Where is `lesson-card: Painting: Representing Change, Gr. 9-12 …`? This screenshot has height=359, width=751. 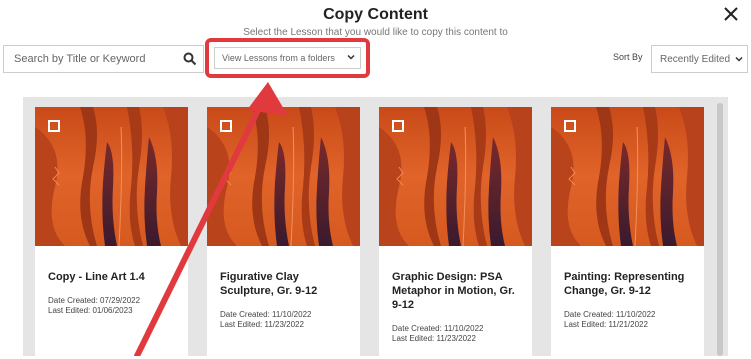 lesson-card: Painting: Representing Change, Gr. 9-12 … is located at coordinates (627, 233).